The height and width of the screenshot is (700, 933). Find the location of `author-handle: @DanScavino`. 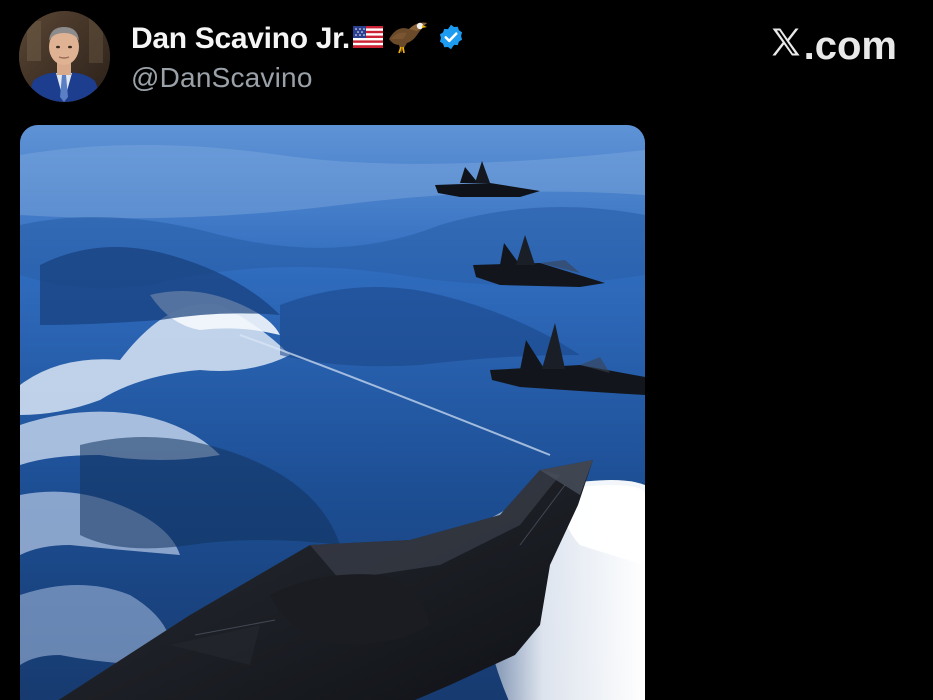

author-handle: @DanScavino is located at coordinates (222, 78).